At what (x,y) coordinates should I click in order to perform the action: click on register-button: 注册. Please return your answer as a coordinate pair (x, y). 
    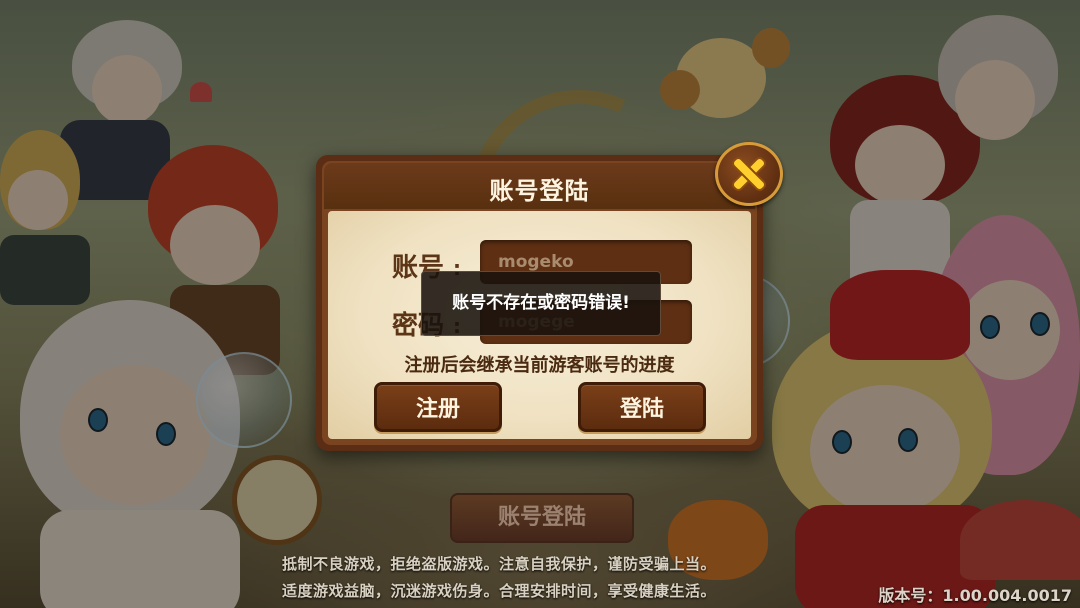
    Looking at the image, I should click on (438, 407).